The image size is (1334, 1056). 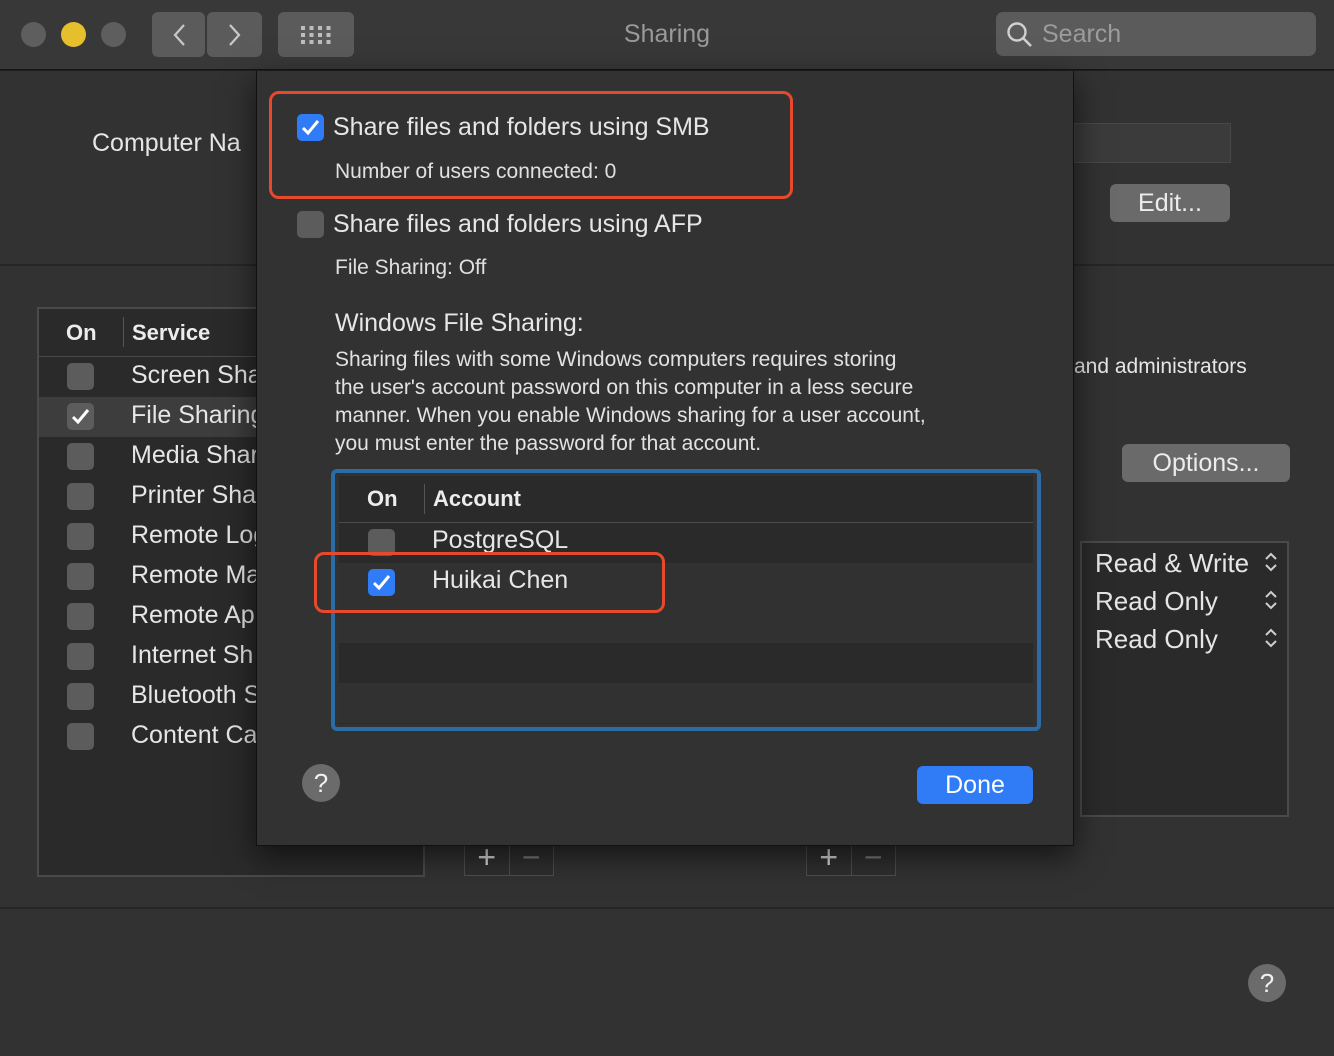 I want to click on afp-status: File Sharing: Off, so click(x=411, y=267).